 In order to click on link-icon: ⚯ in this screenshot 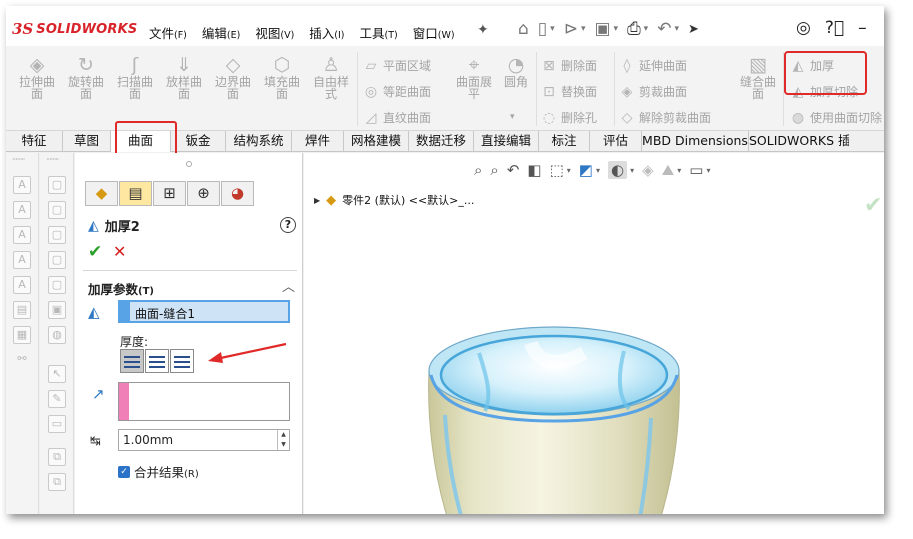, I will do `click(22, 360)`.